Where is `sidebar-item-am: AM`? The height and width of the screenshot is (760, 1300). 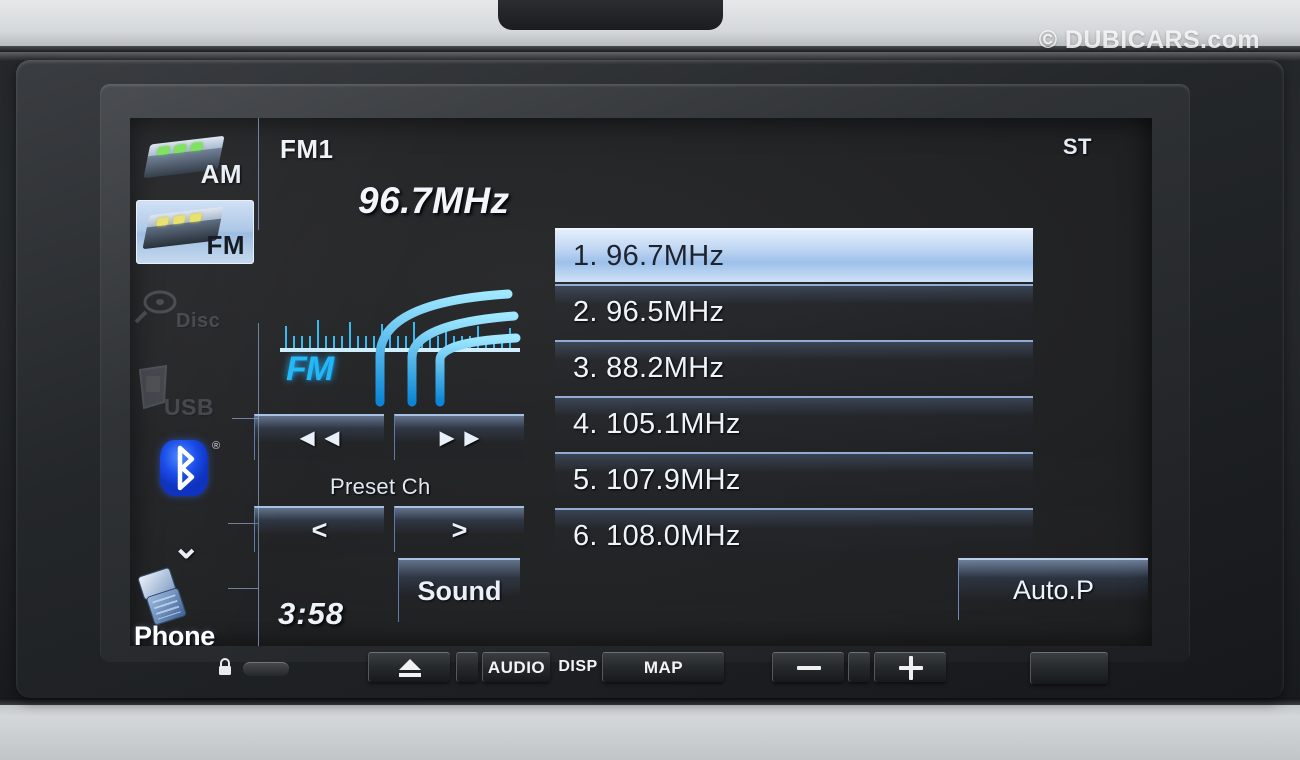 sidebar-item-am: AM is located at coordinates (195, 163).